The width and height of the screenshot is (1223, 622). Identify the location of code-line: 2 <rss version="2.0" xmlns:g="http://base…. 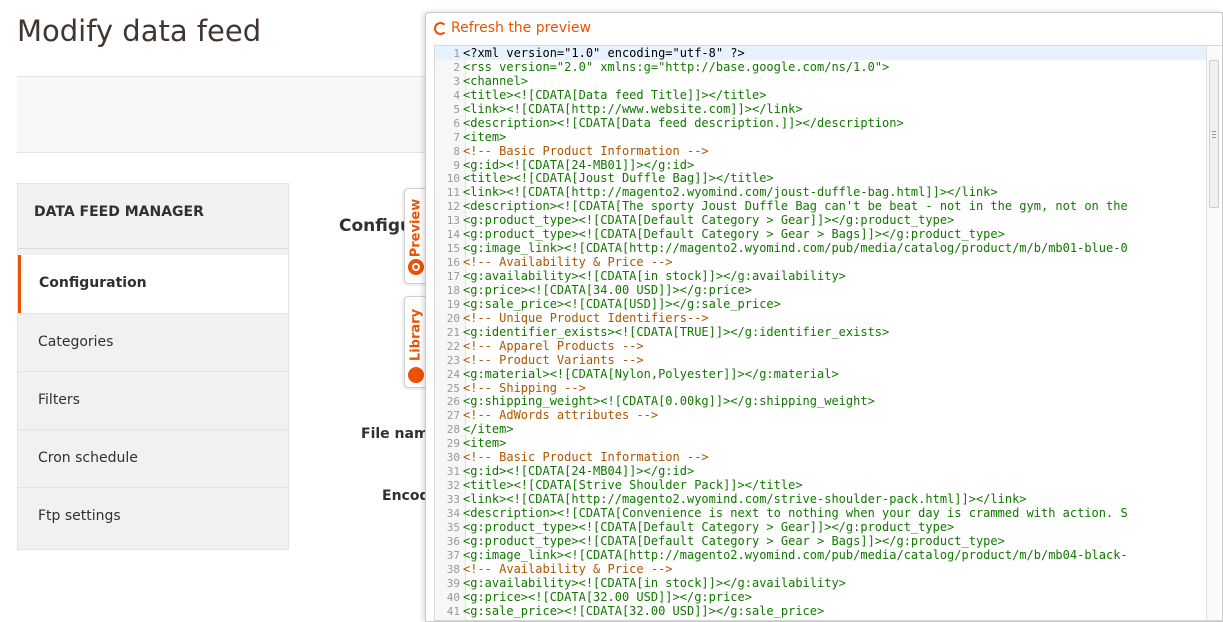
(820, 67).